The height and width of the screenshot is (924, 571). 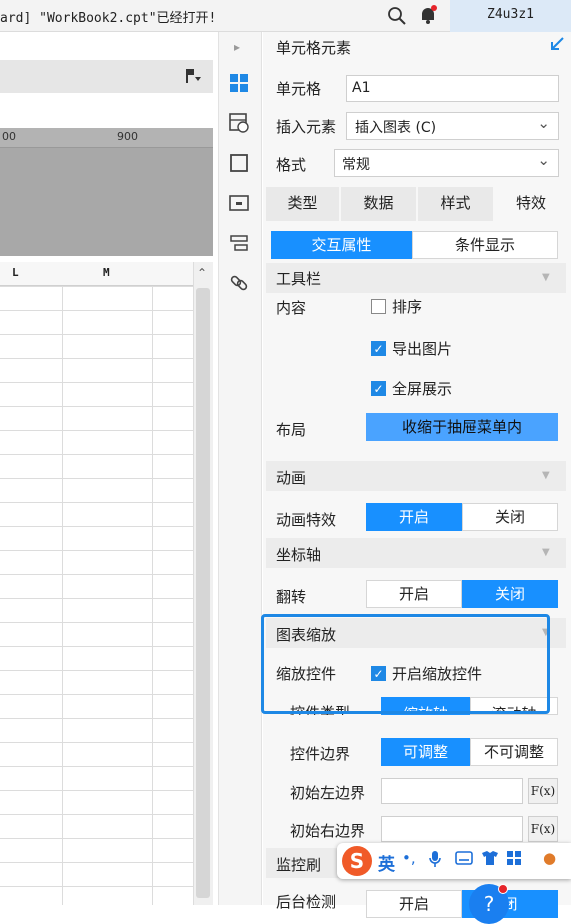 What do you see at coordinates (510, 594) in the screenshot?
I see `flip-off-button: 关闭` at bounding box center [510, 594].